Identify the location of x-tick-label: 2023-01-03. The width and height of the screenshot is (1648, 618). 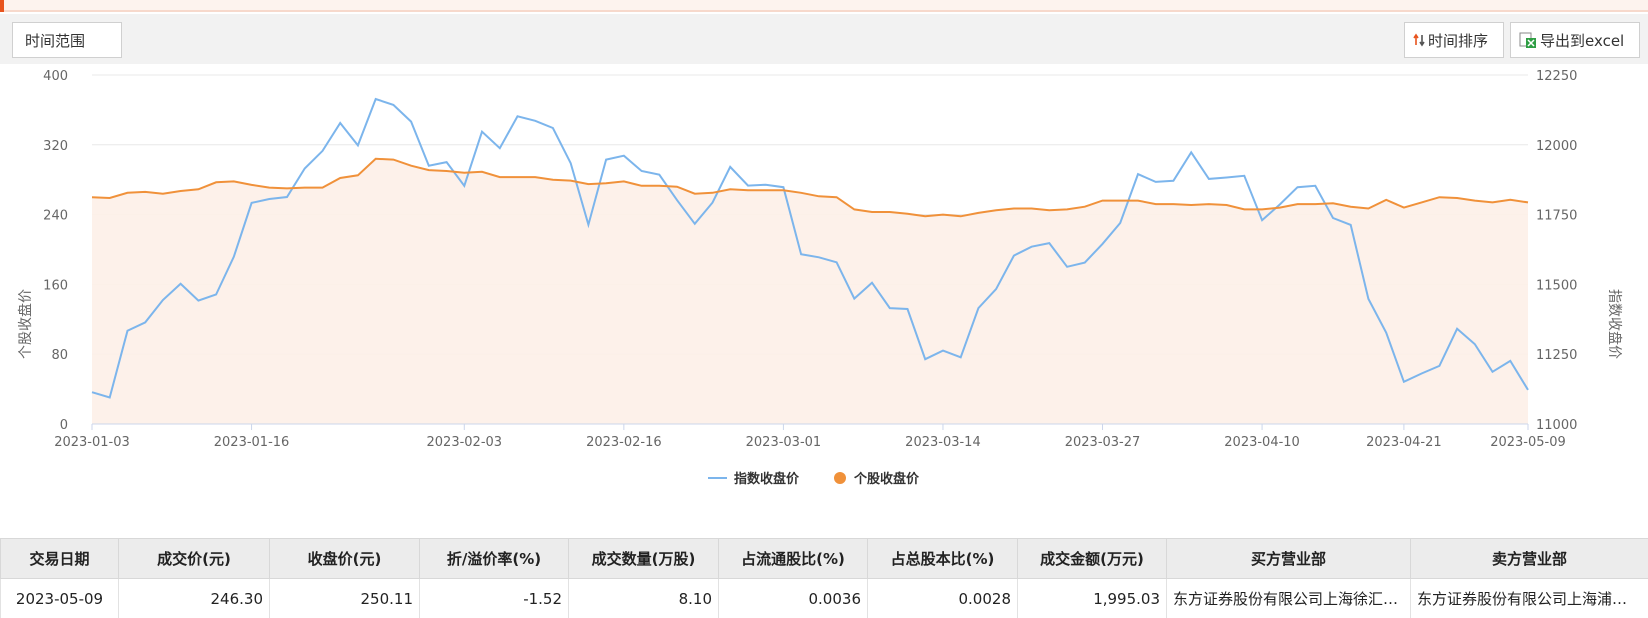
(92, 442).